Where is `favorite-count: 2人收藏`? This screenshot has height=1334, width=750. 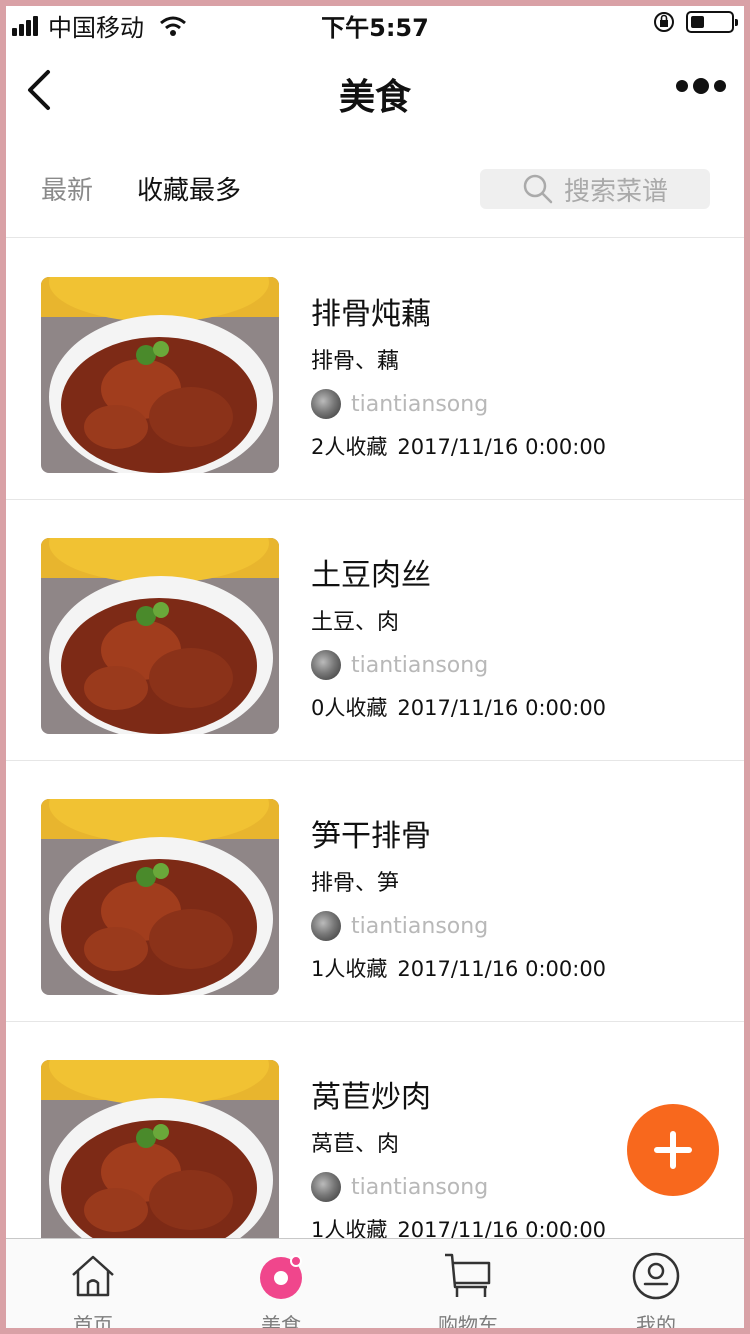 favorite-count: 2人收藏 is located at coordinates (349, 447).